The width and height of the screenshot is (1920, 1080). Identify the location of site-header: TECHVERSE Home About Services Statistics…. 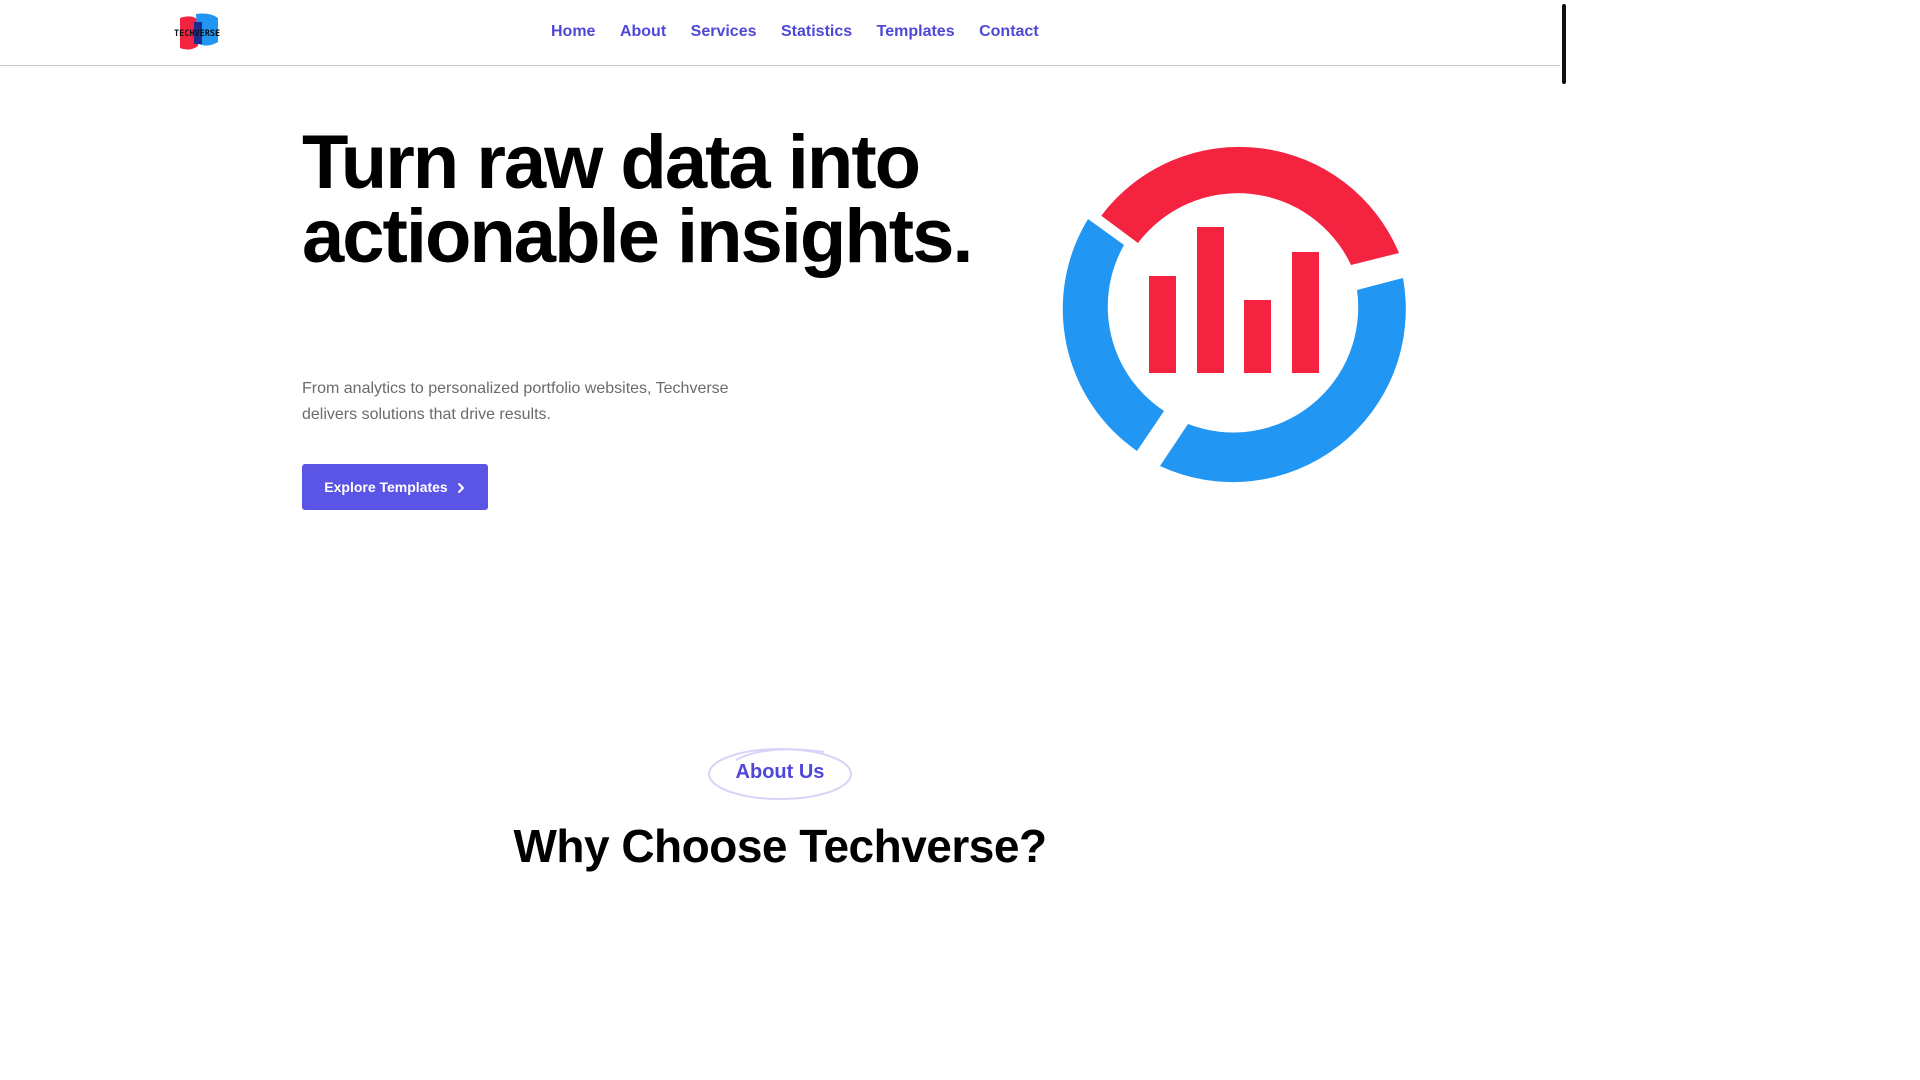
(780, 33).